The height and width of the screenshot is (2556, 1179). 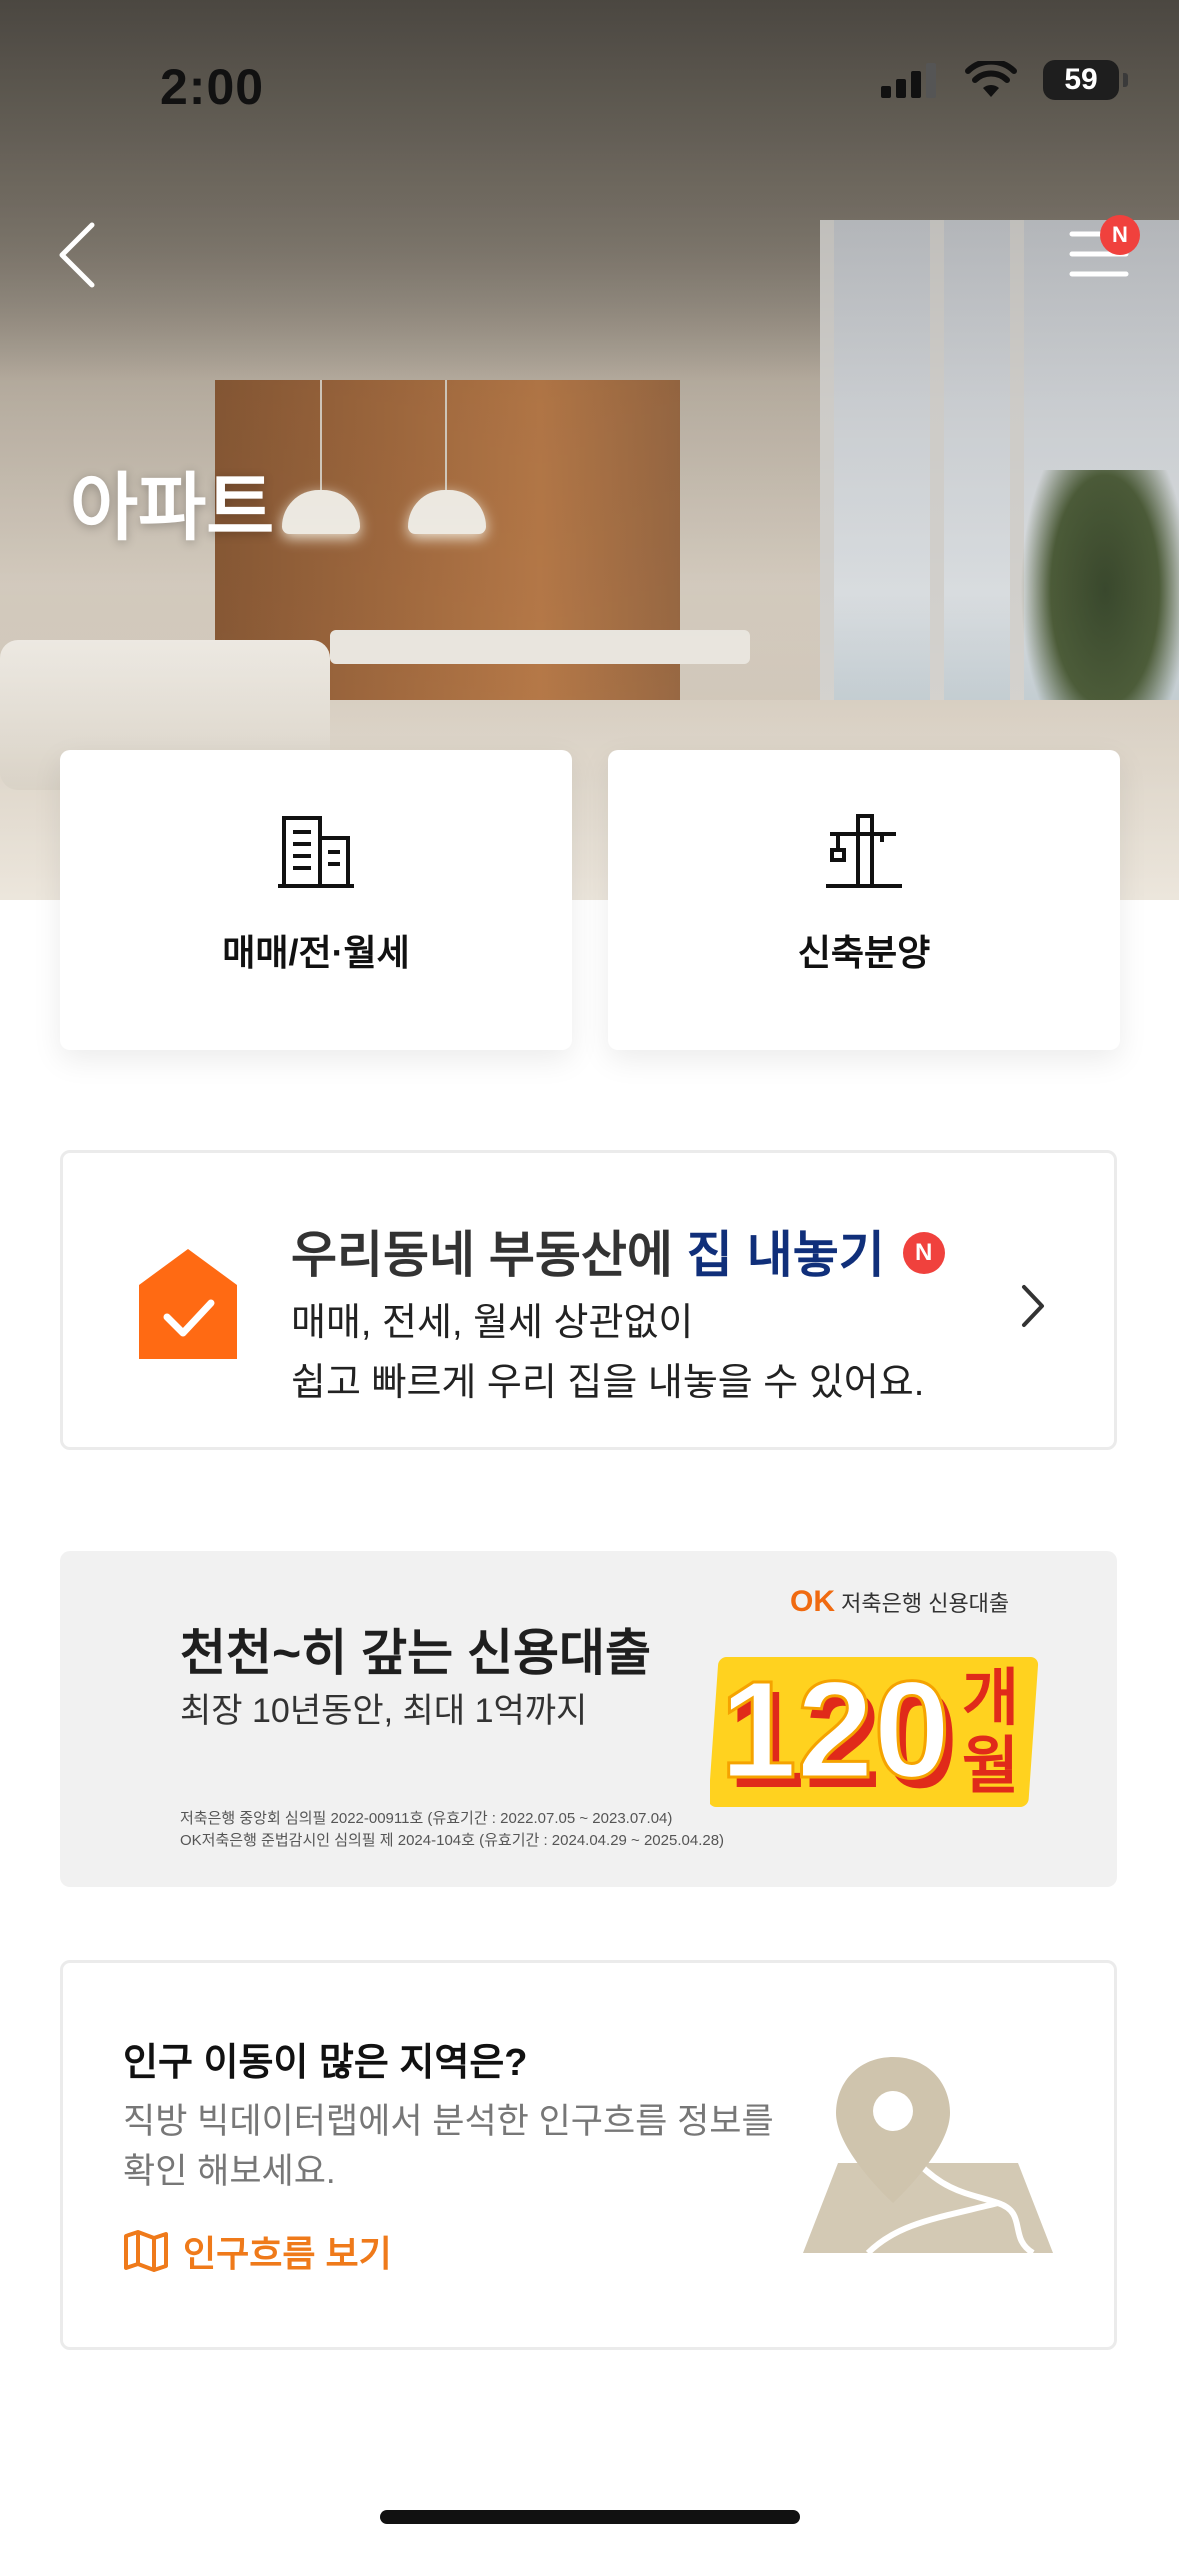 What do you see at coordinates (812, 1601) in the screenshot?
I see `ok-logo: OK` at bounding box center [812, 1601].